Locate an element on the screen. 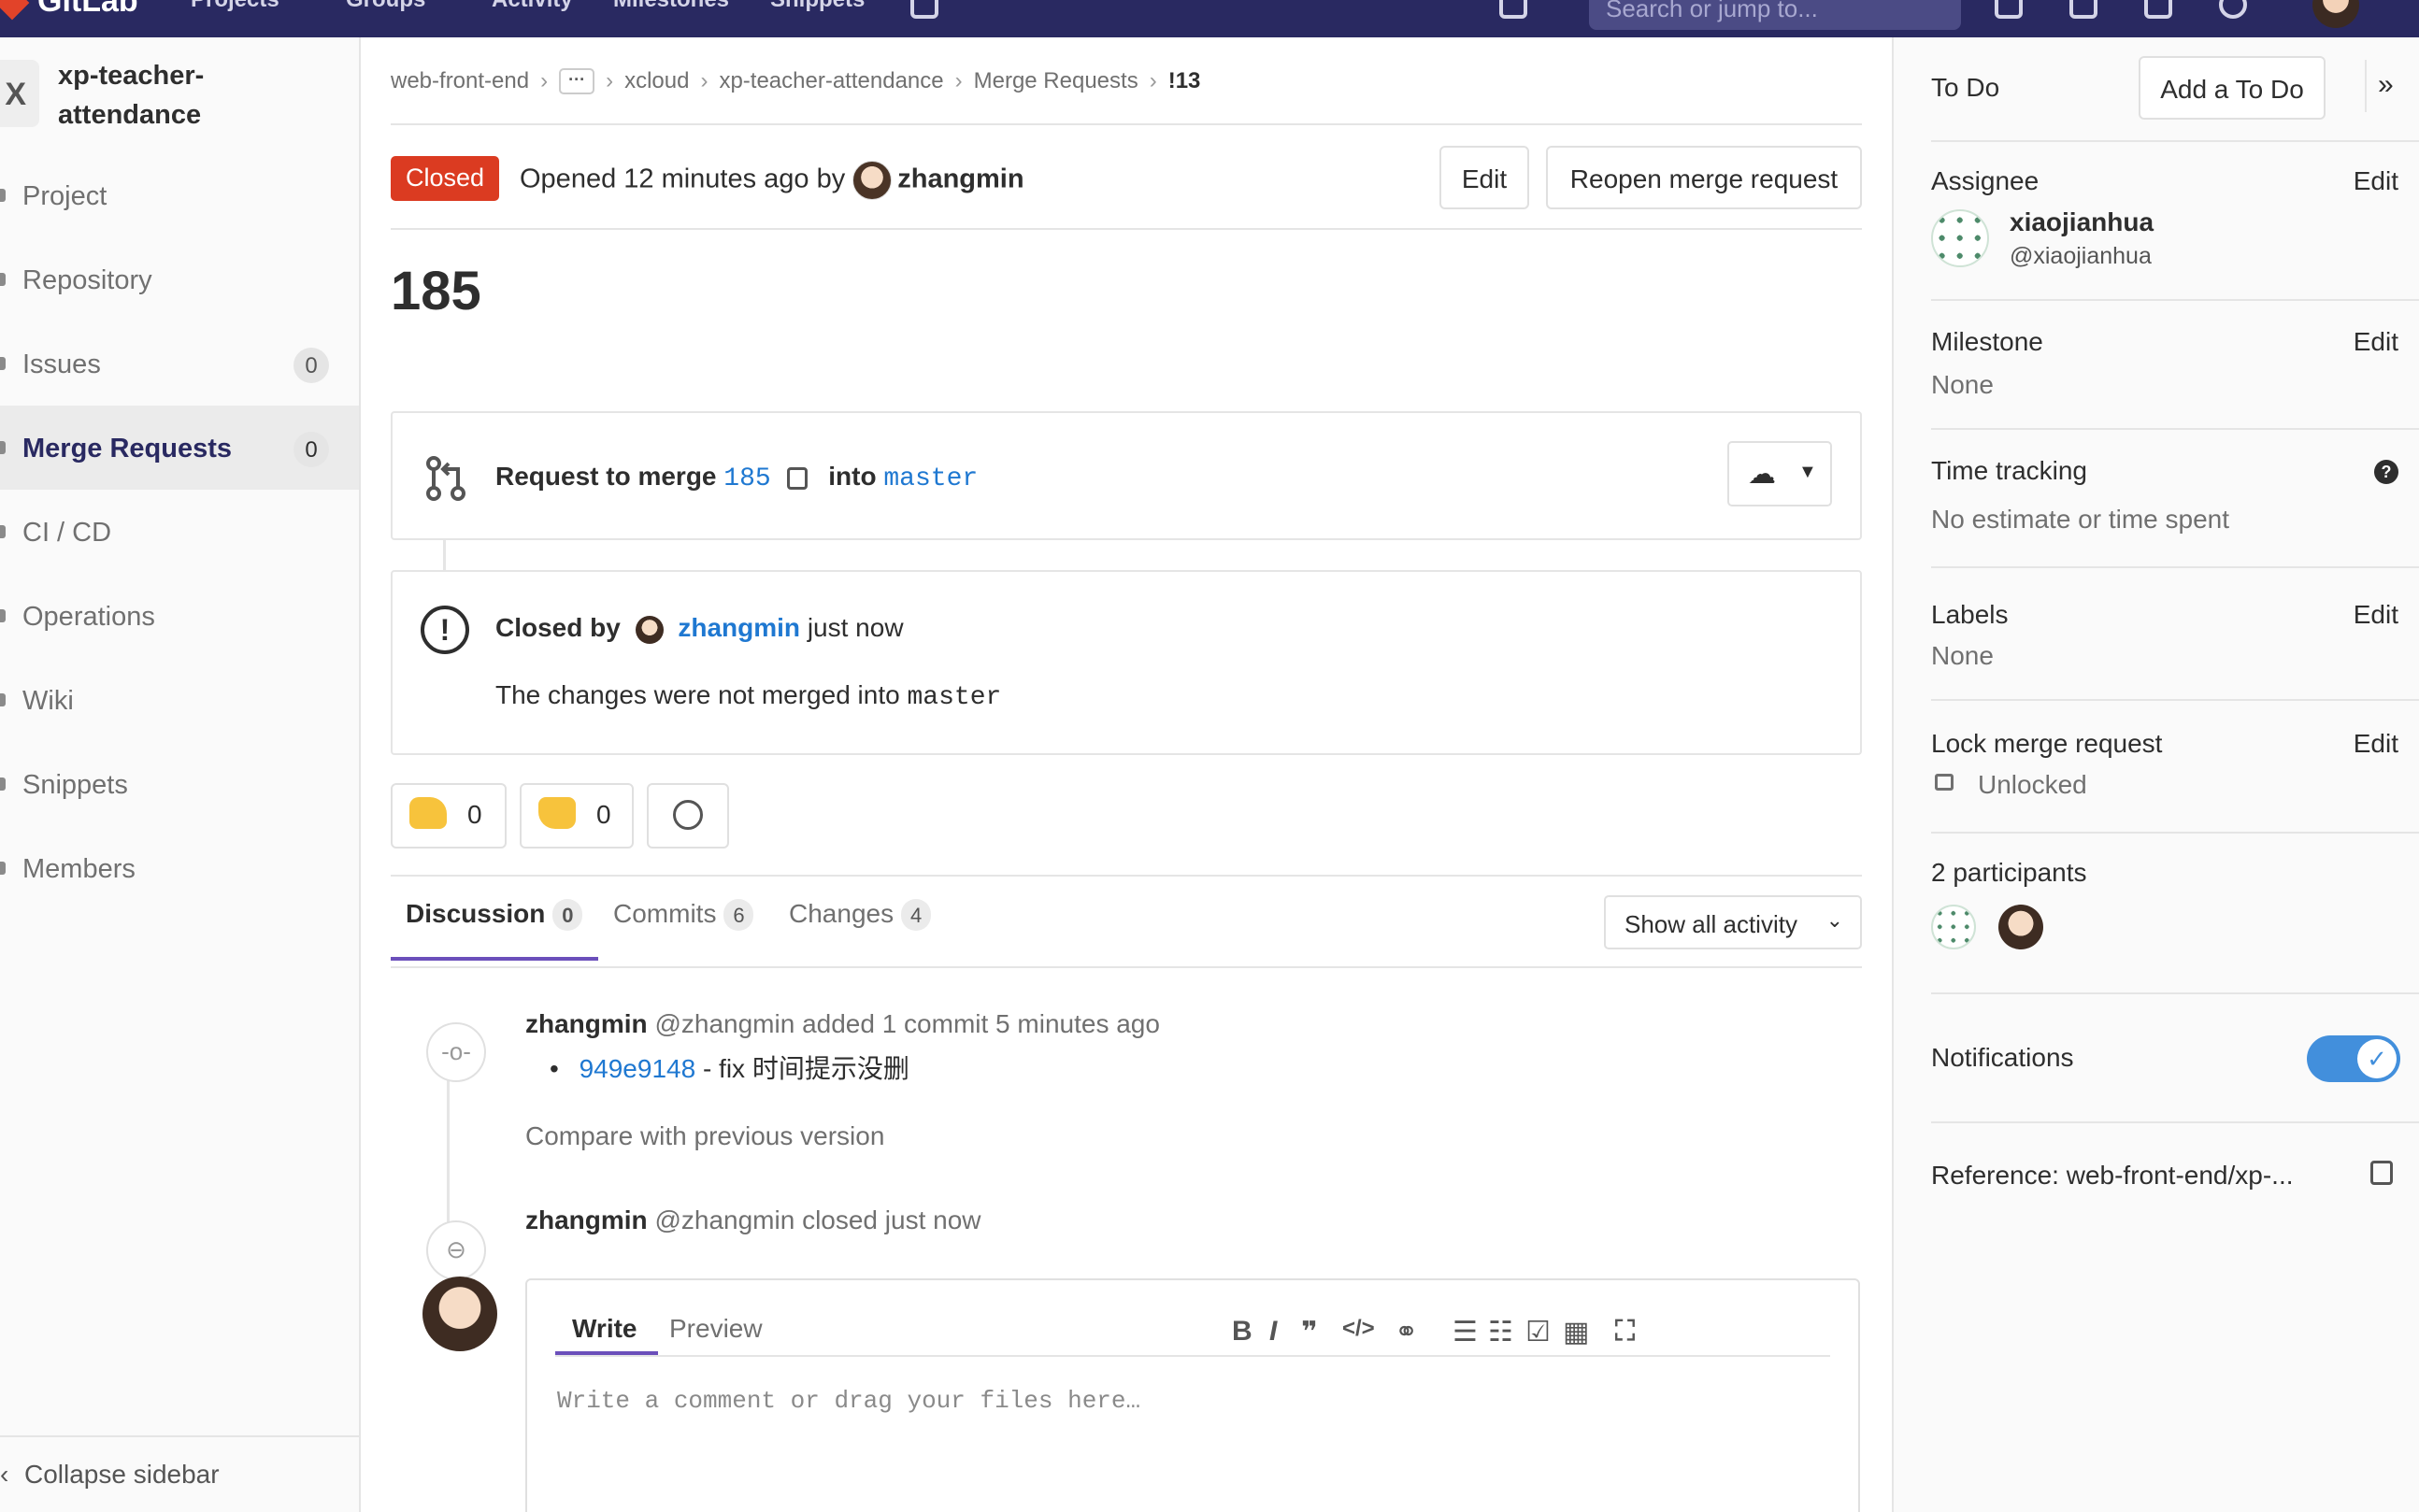 The width and height of the screenshot is (2419, 1512). thumbsdown-award-button: 0 is located at coordinates (577, 816).